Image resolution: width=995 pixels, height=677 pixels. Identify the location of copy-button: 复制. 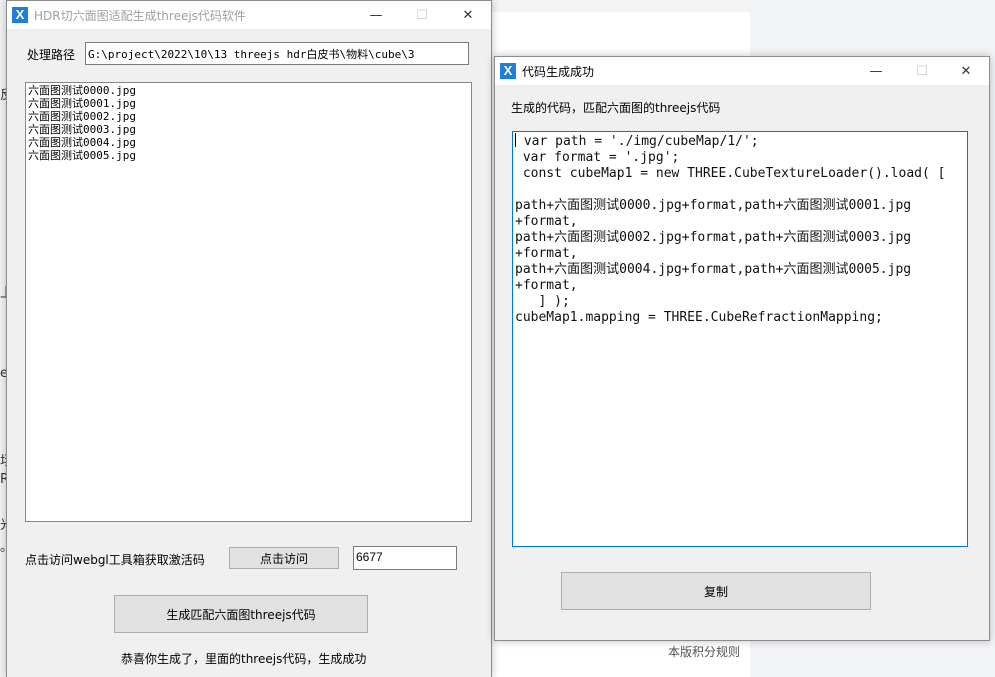
(716, 591).